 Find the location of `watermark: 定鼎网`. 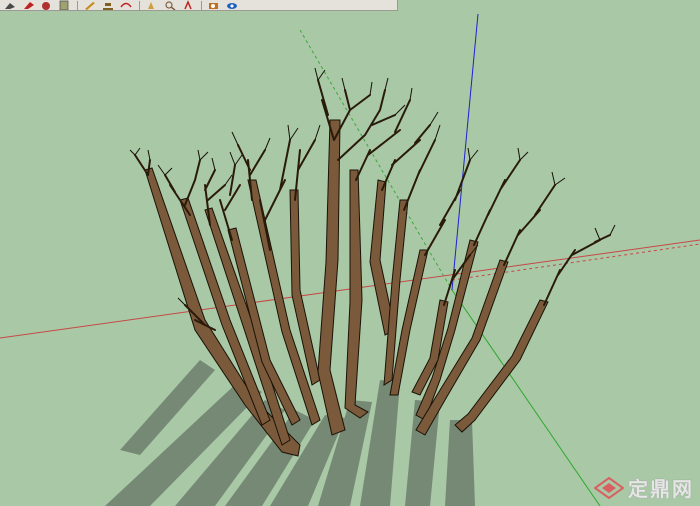

watermark: 定鼎网 is located at coordinates (644, 487).